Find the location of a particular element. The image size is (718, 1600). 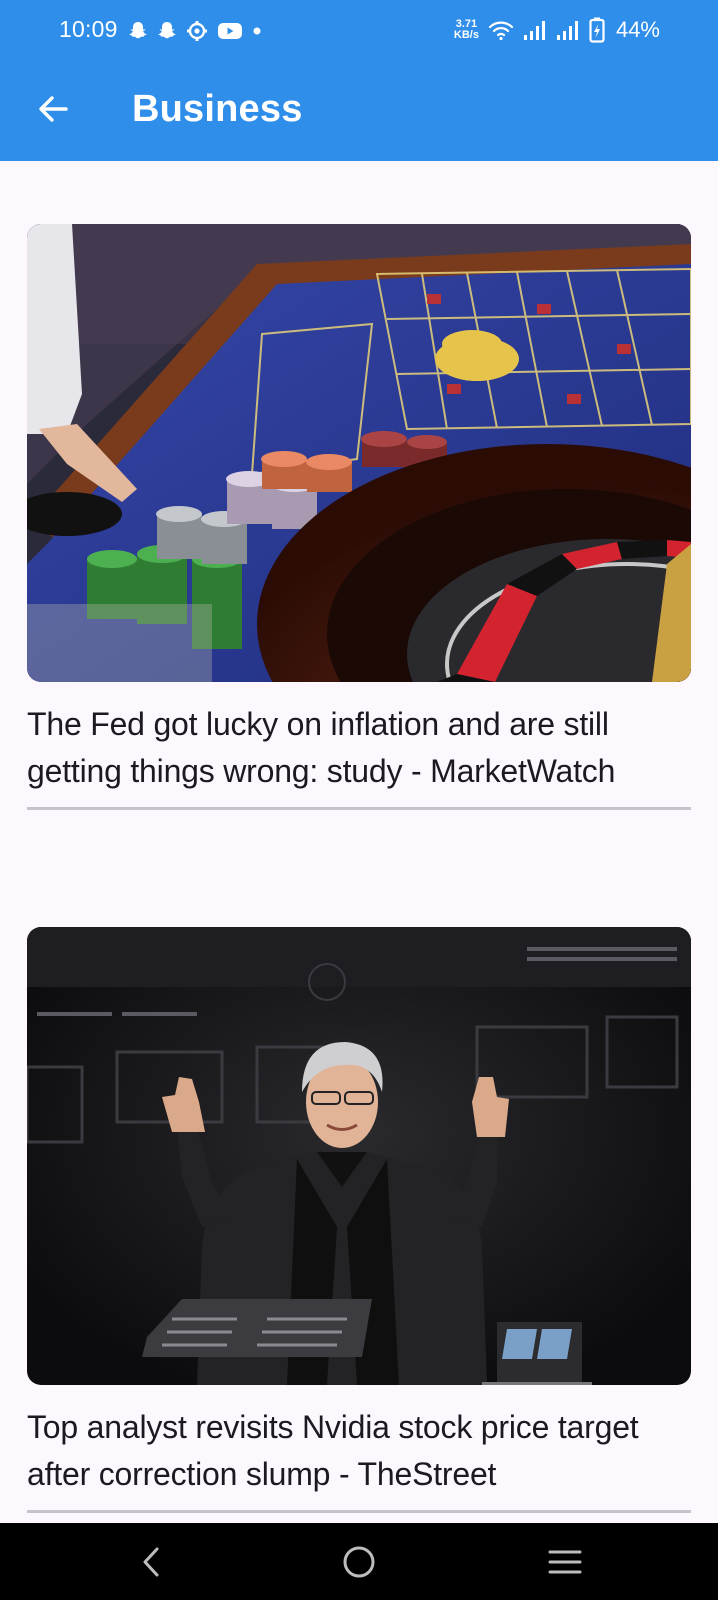

network-speed: 3.71 KB/s is located at coordinates (466, 30).